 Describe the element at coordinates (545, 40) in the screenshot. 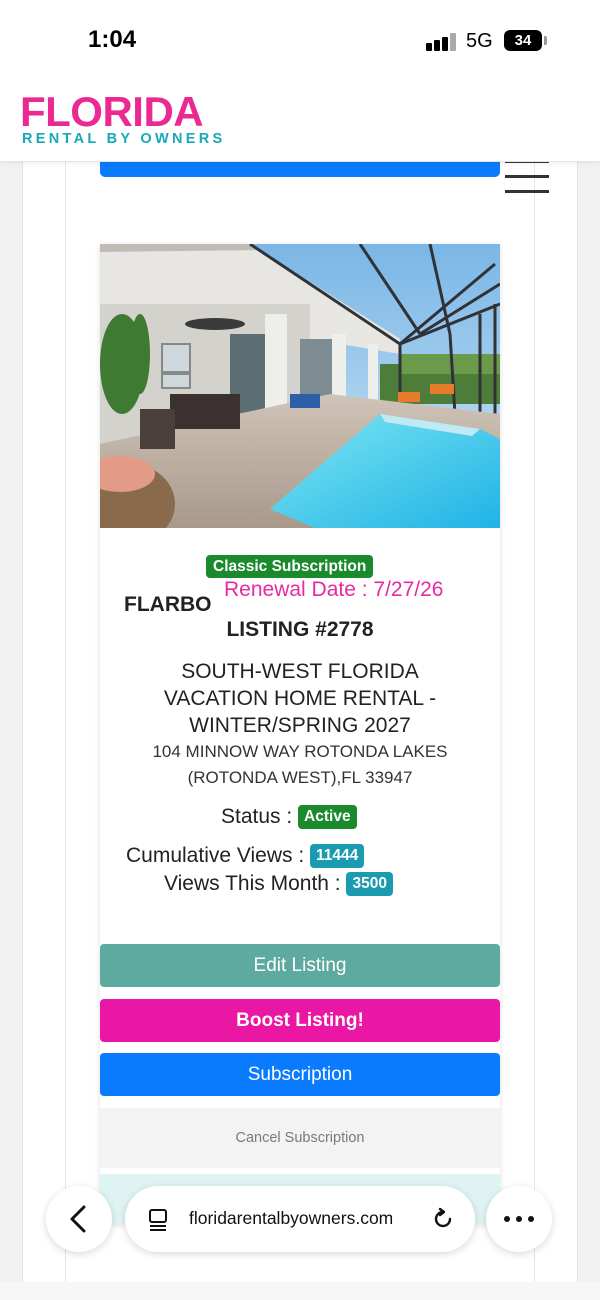

I see `battery-tip` at that location.